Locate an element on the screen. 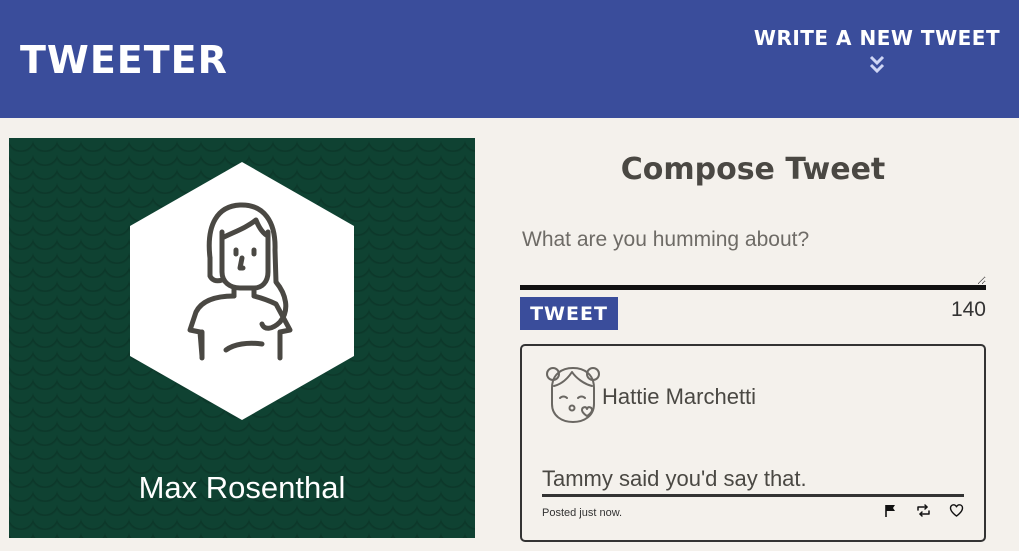 The width and height of the screenshot is (1019, 551). woman-avatar-icon is located at coordinates (242, 291).